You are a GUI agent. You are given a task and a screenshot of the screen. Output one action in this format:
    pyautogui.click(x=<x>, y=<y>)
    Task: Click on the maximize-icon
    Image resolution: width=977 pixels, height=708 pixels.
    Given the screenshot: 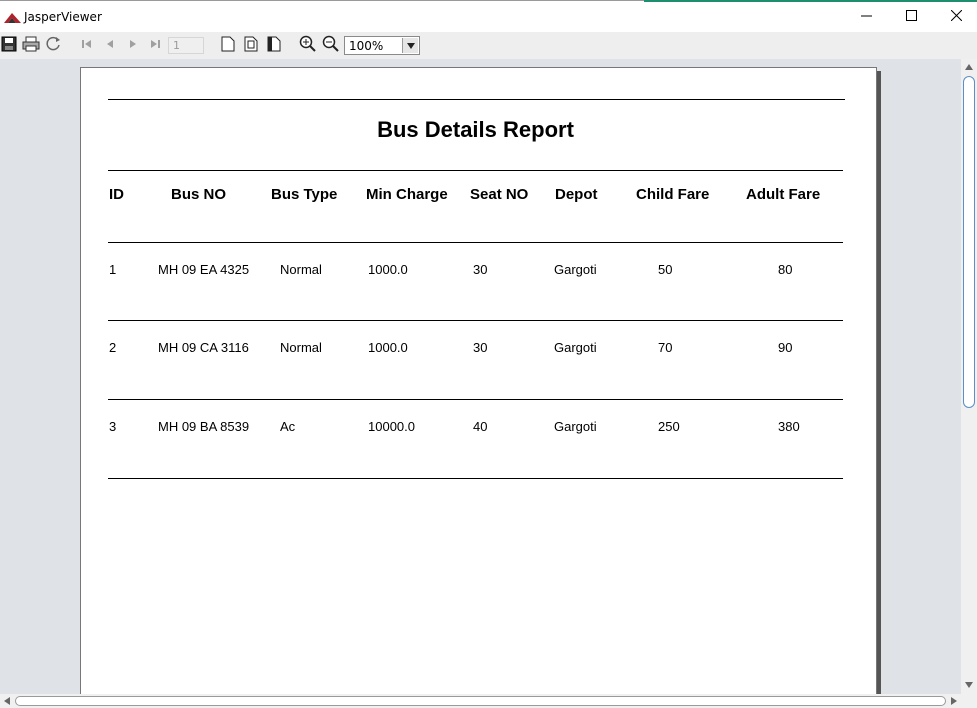 What is the action you would take?
    pyautogui.click(x=911, y=17)
    